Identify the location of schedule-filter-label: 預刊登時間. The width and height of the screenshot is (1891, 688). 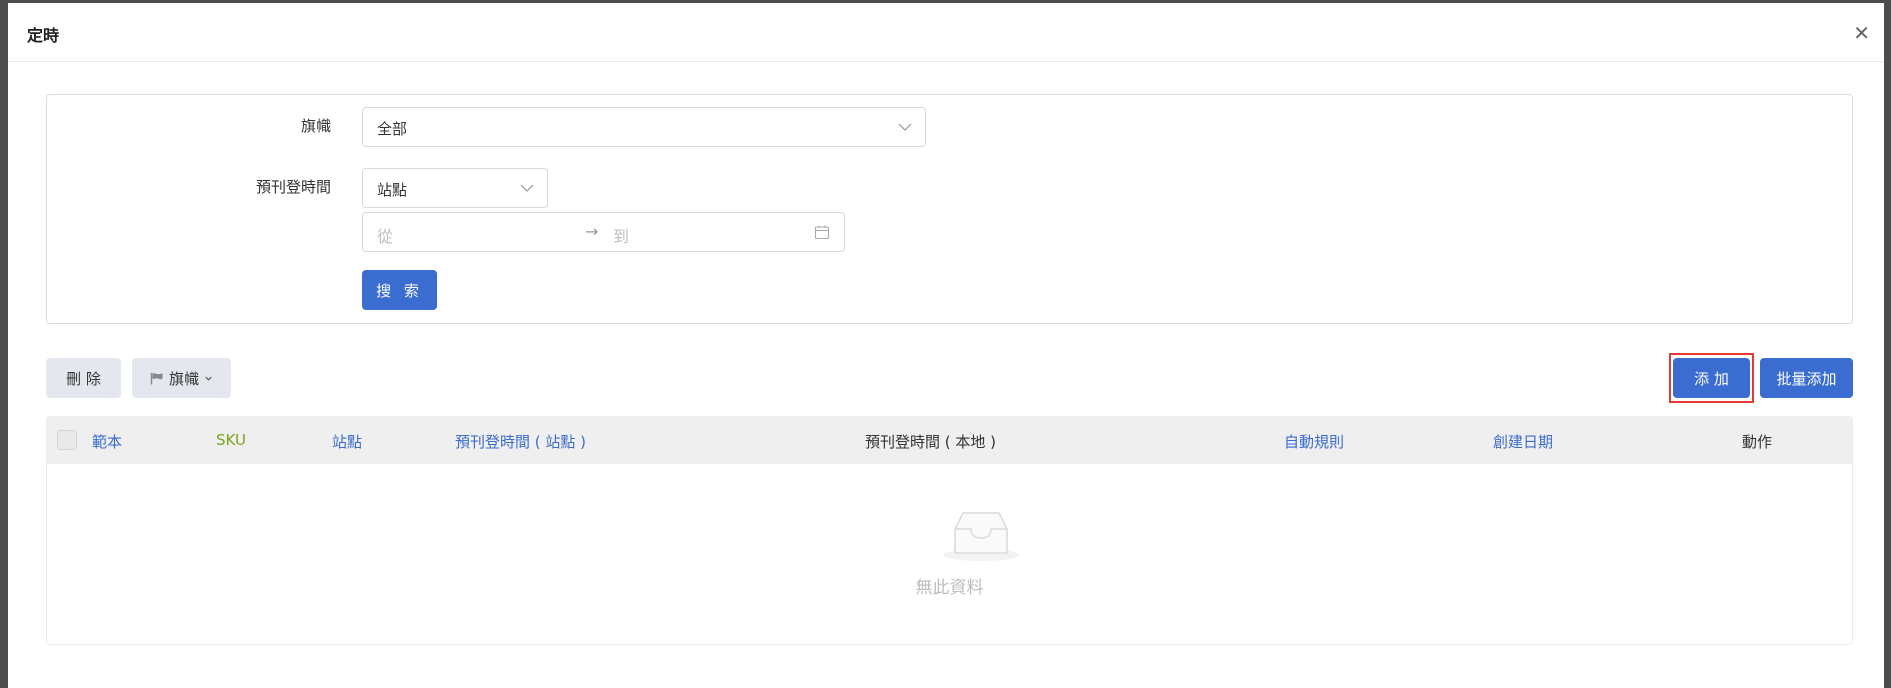
(293, 187).